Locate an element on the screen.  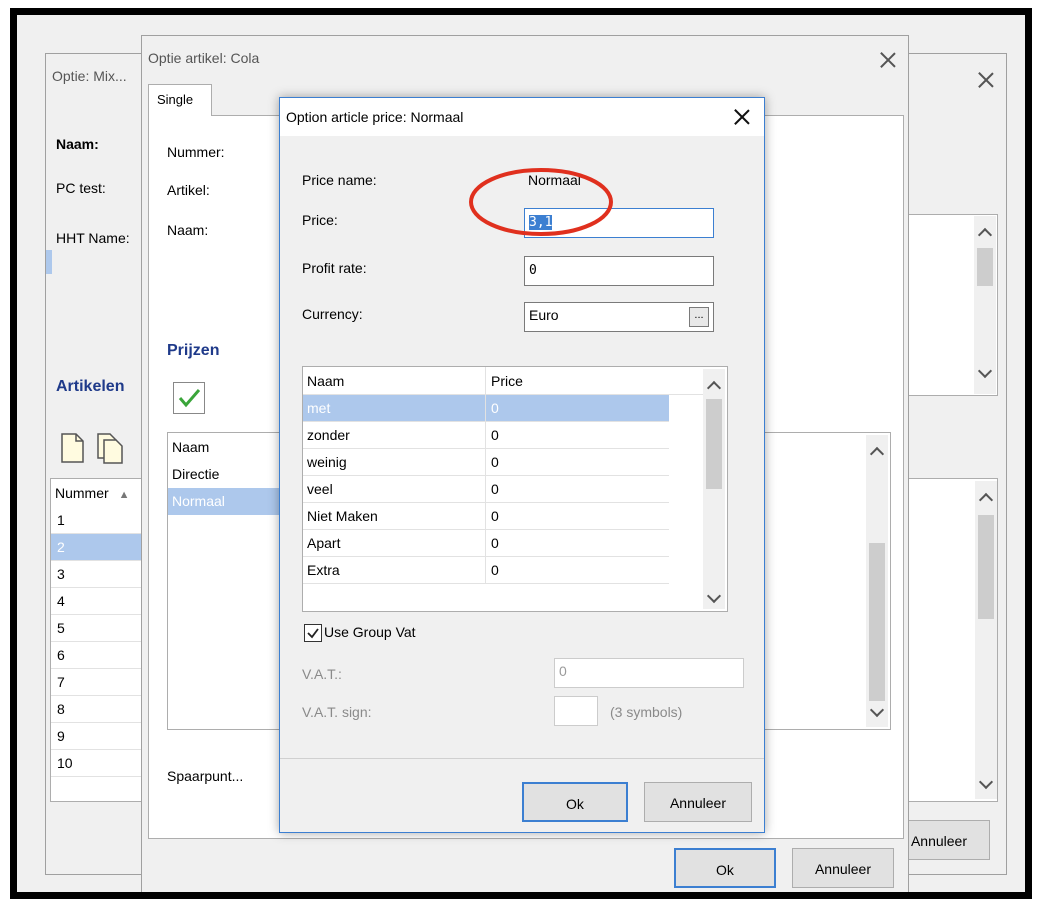
tab-single: Single is located at coordinates (180, 100).